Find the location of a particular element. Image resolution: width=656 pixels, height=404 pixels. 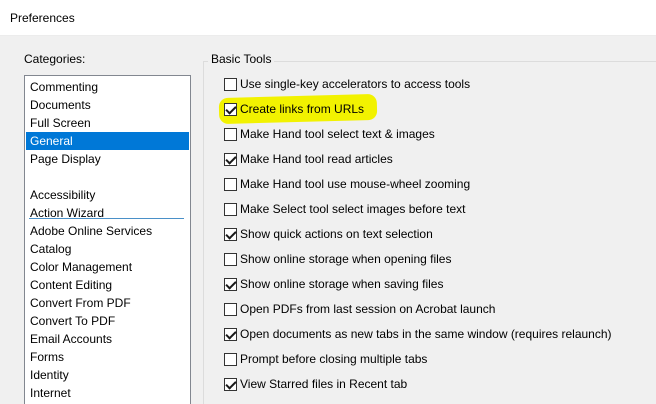

option-online-storage-saving: Show online storage when saving files is located at coordinates (333, 284).